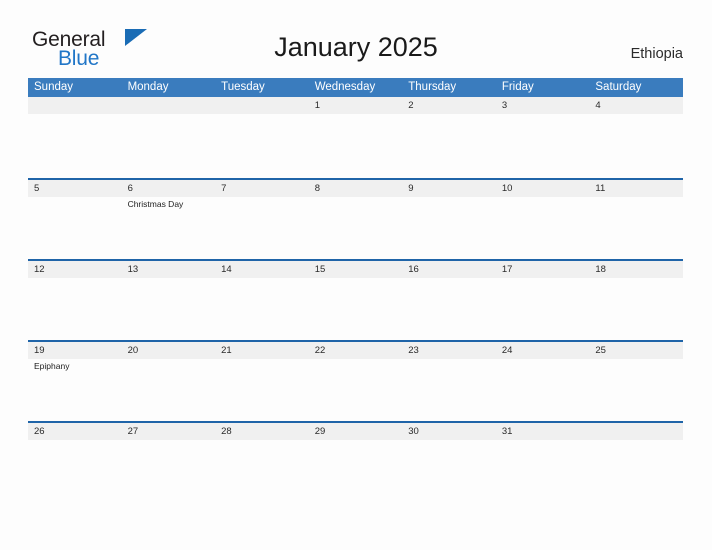  I want to click on day-cell: 4, so click(636, 105).